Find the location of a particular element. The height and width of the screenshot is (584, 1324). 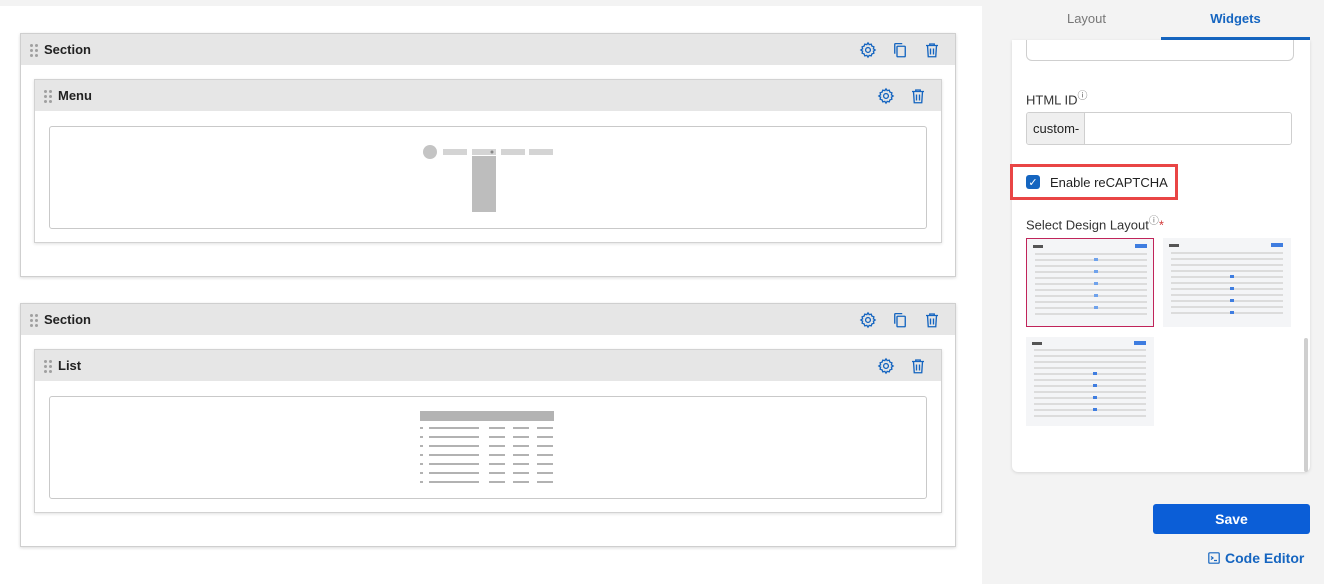

list-placeholder-graphic is located at coordinates (487, 447).